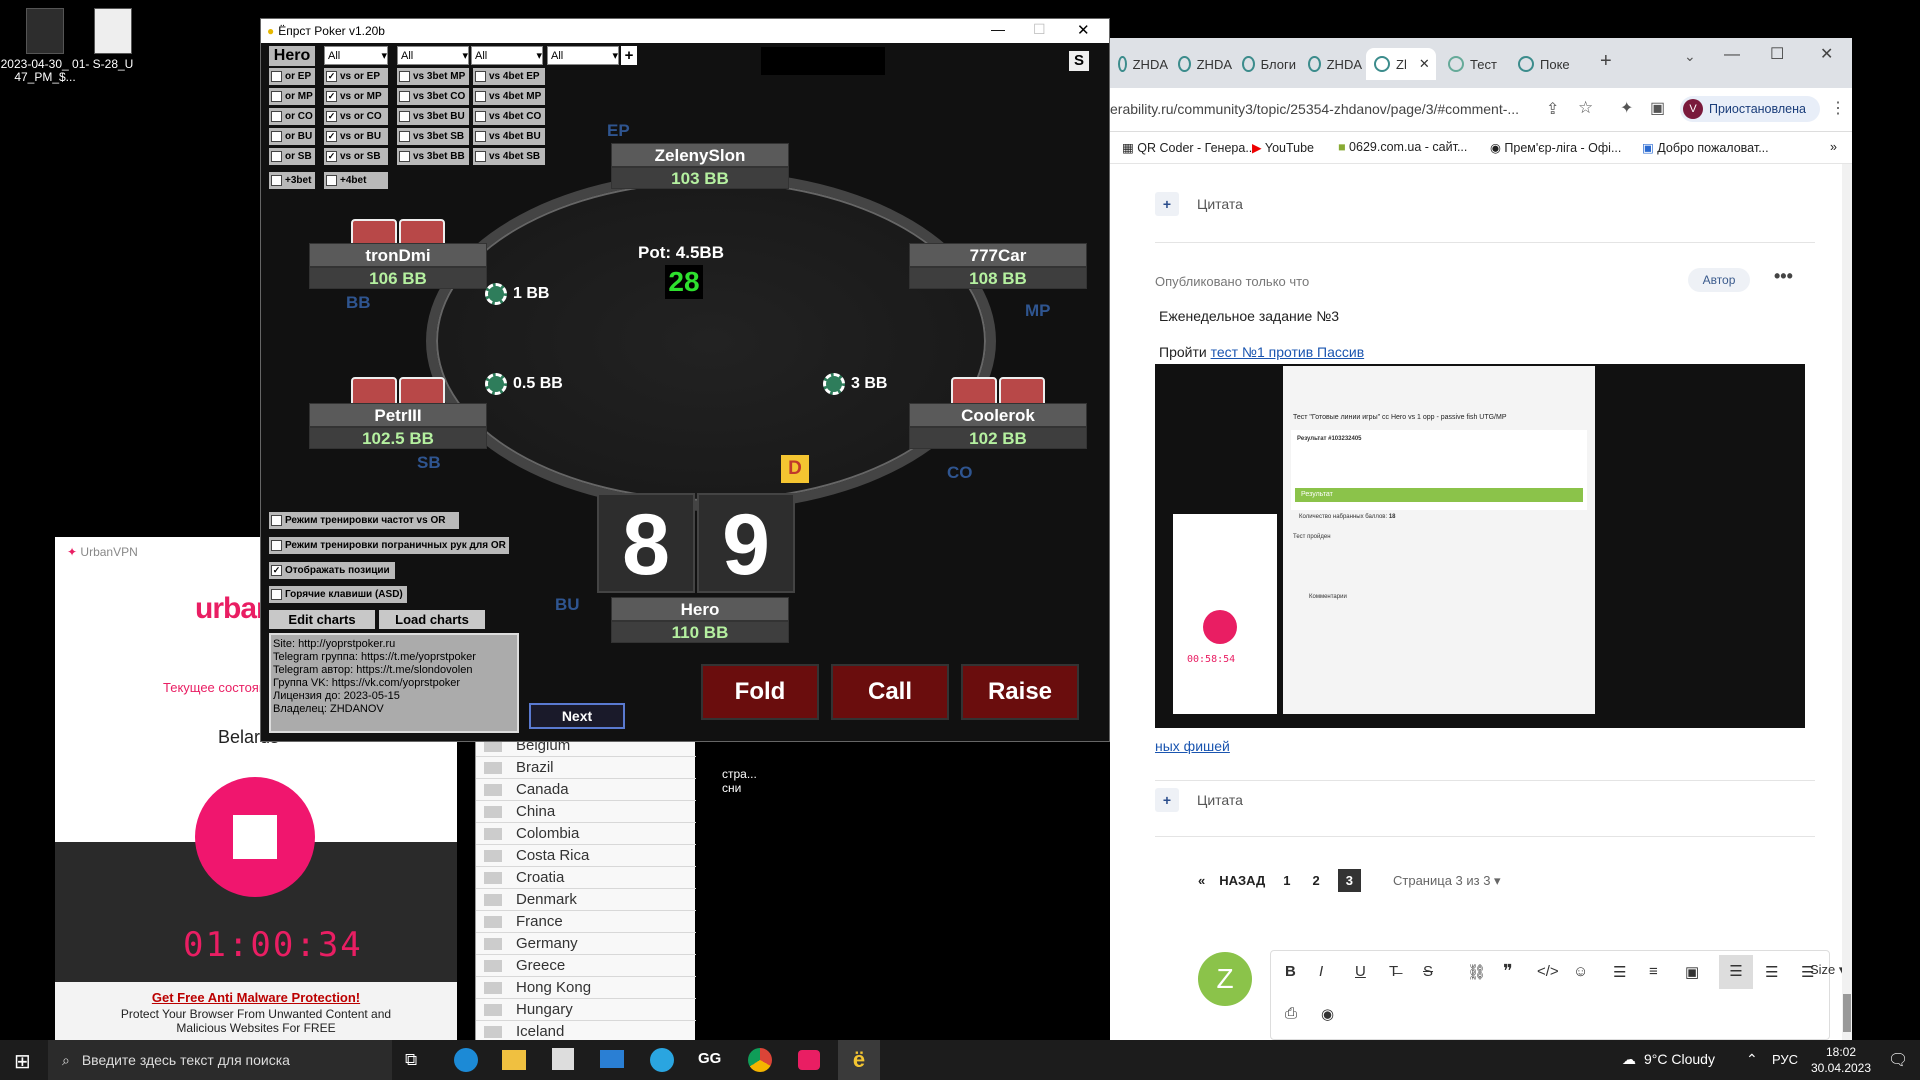 The image size is (1920, 1080). What do you see at coordinates (1321, 971) in the screenshot?
I see `italic-icon: I` at bounding box center [1321, 971].